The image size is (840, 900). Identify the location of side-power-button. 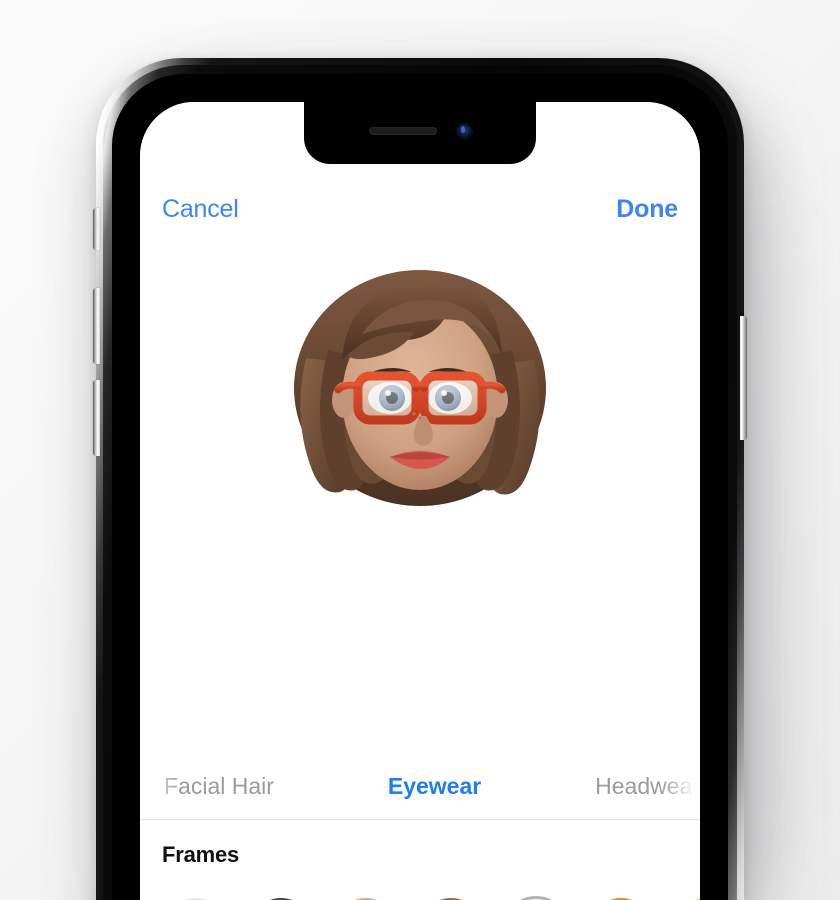
(743, 378).